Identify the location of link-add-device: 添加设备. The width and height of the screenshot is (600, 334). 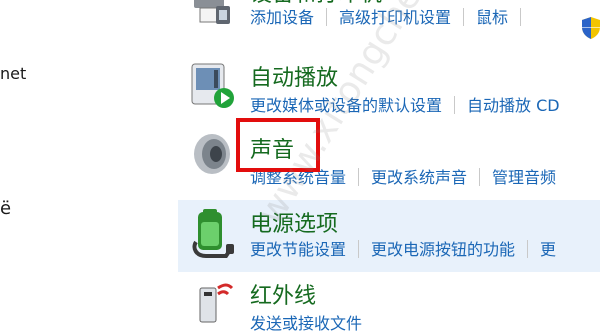
(282, 17).